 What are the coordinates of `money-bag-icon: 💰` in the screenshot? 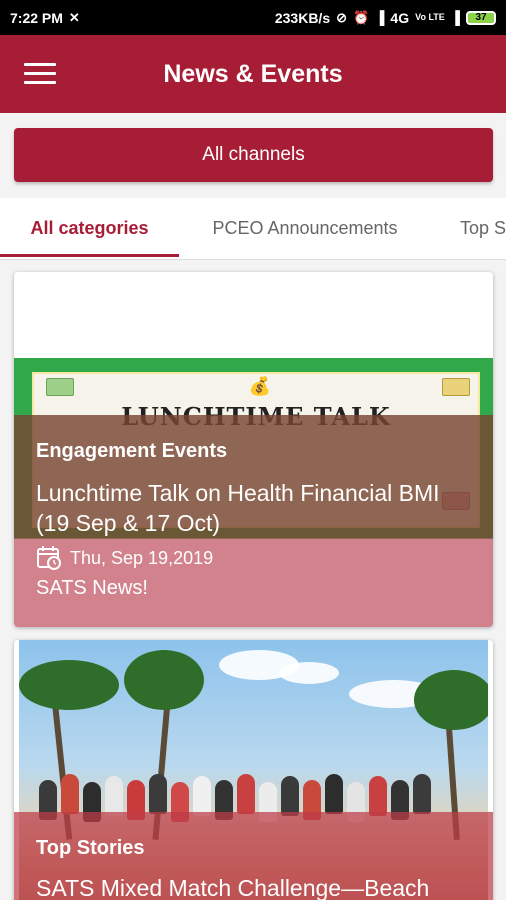 It's located at (260, 386).